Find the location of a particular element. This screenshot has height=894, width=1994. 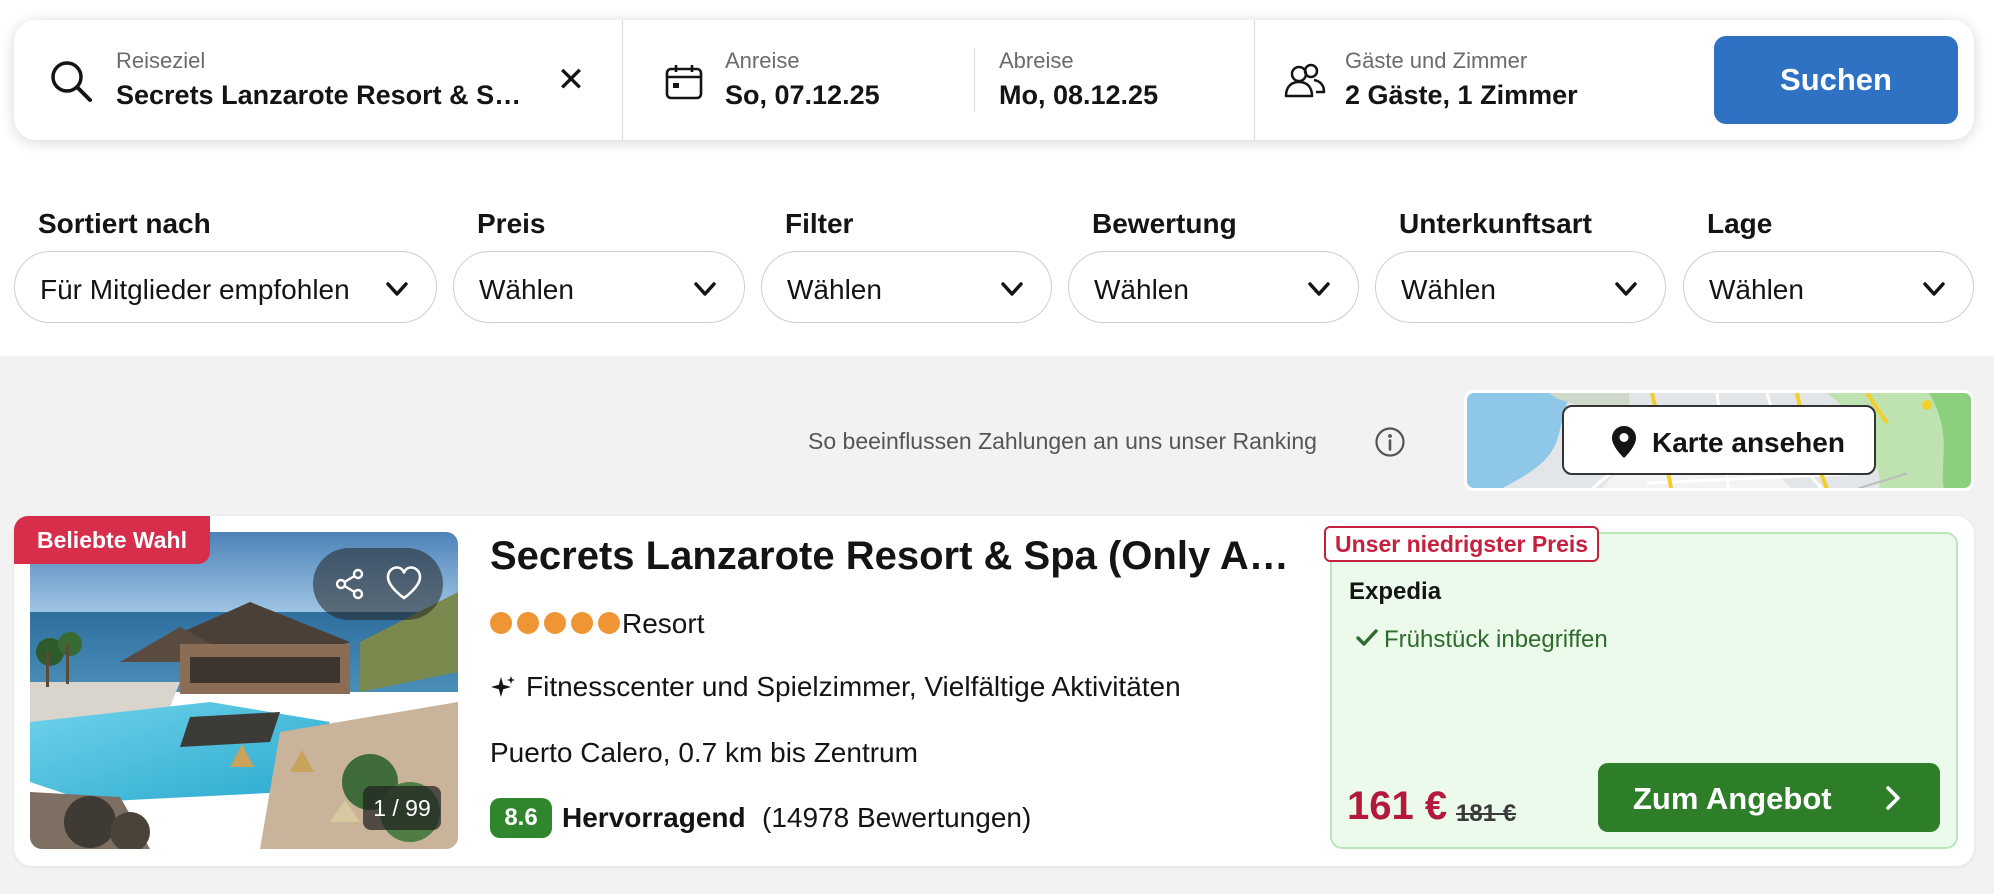

offer-old-price: 181 € is located at coordinates (1486, 813).